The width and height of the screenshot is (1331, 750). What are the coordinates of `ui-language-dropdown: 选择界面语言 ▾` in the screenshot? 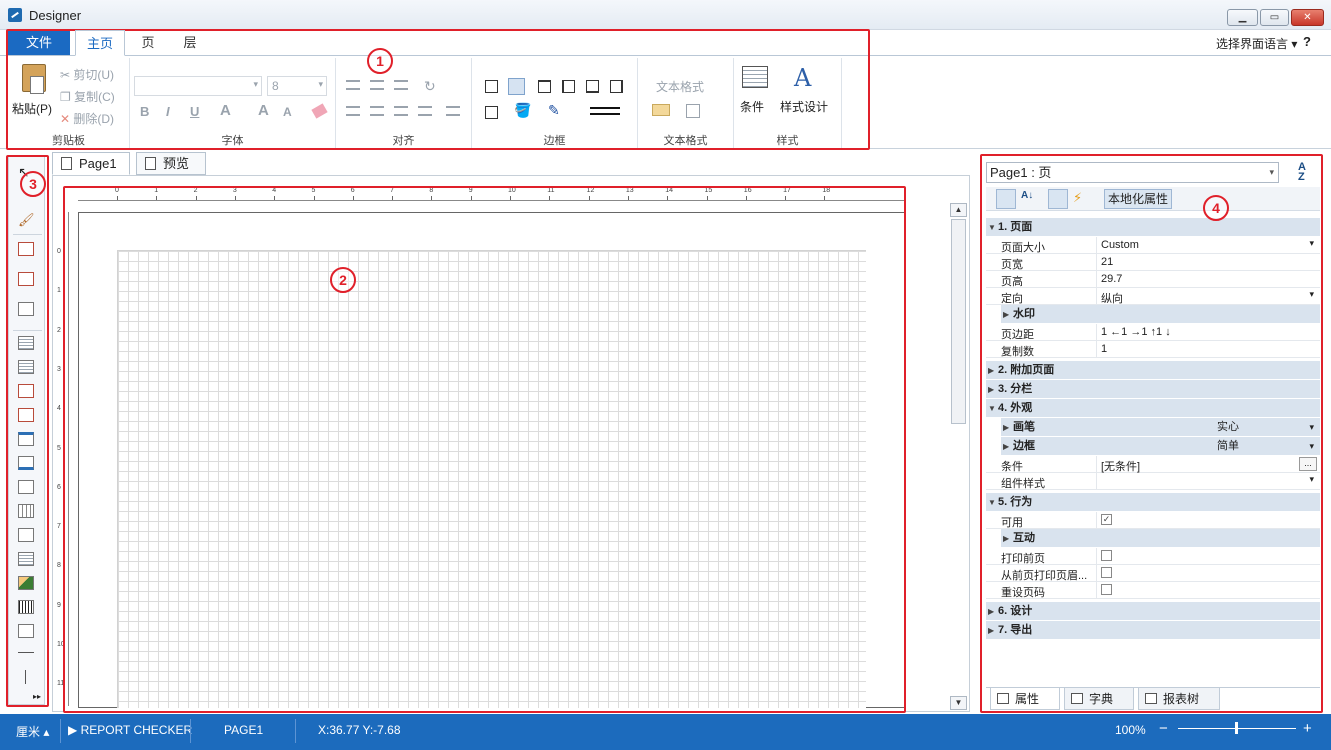 It's located at (1256, 43).